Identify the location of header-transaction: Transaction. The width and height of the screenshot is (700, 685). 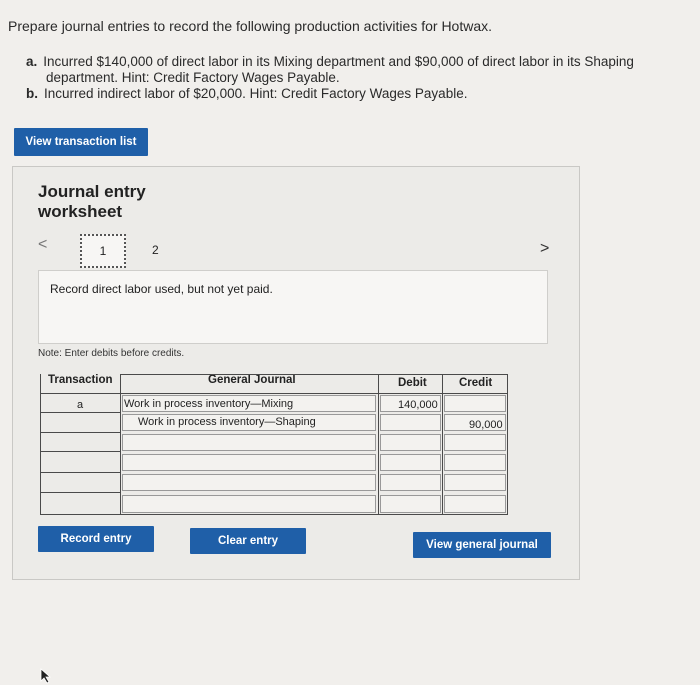
(80, 380).